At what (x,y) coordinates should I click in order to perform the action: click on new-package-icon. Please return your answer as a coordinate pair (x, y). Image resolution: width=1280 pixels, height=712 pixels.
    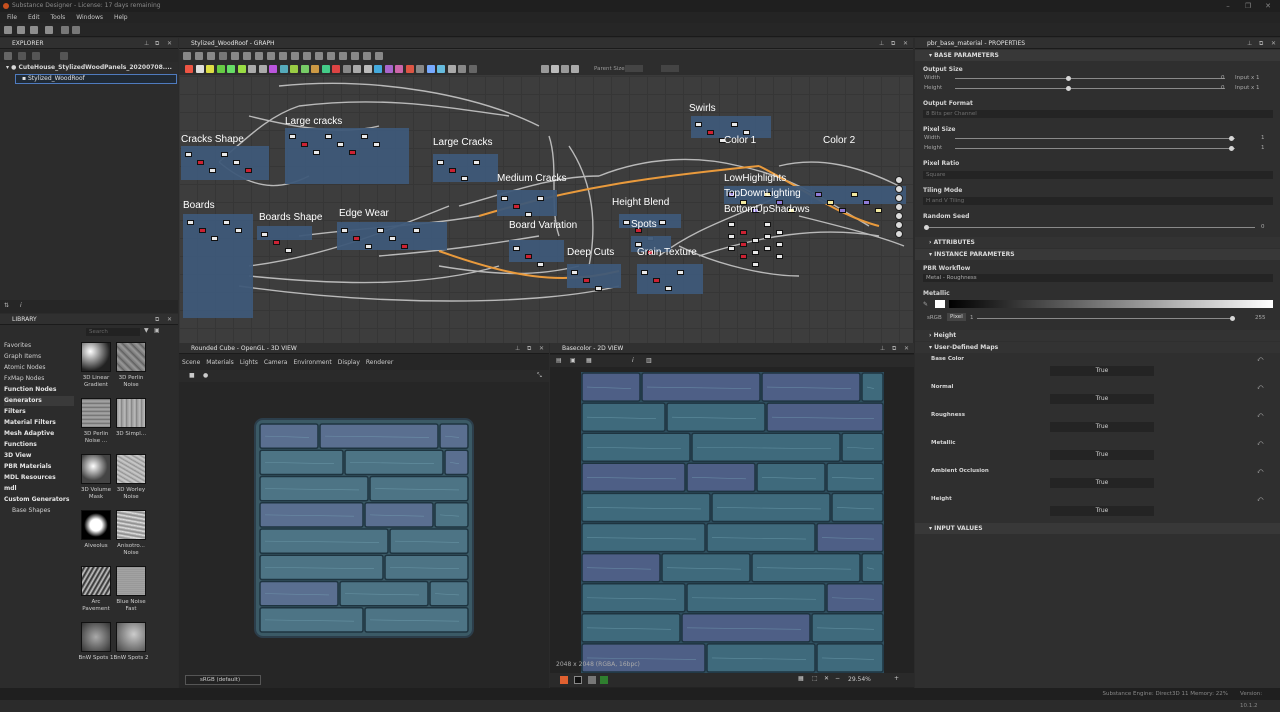
    Looking at the image, I should click on (8, 30).